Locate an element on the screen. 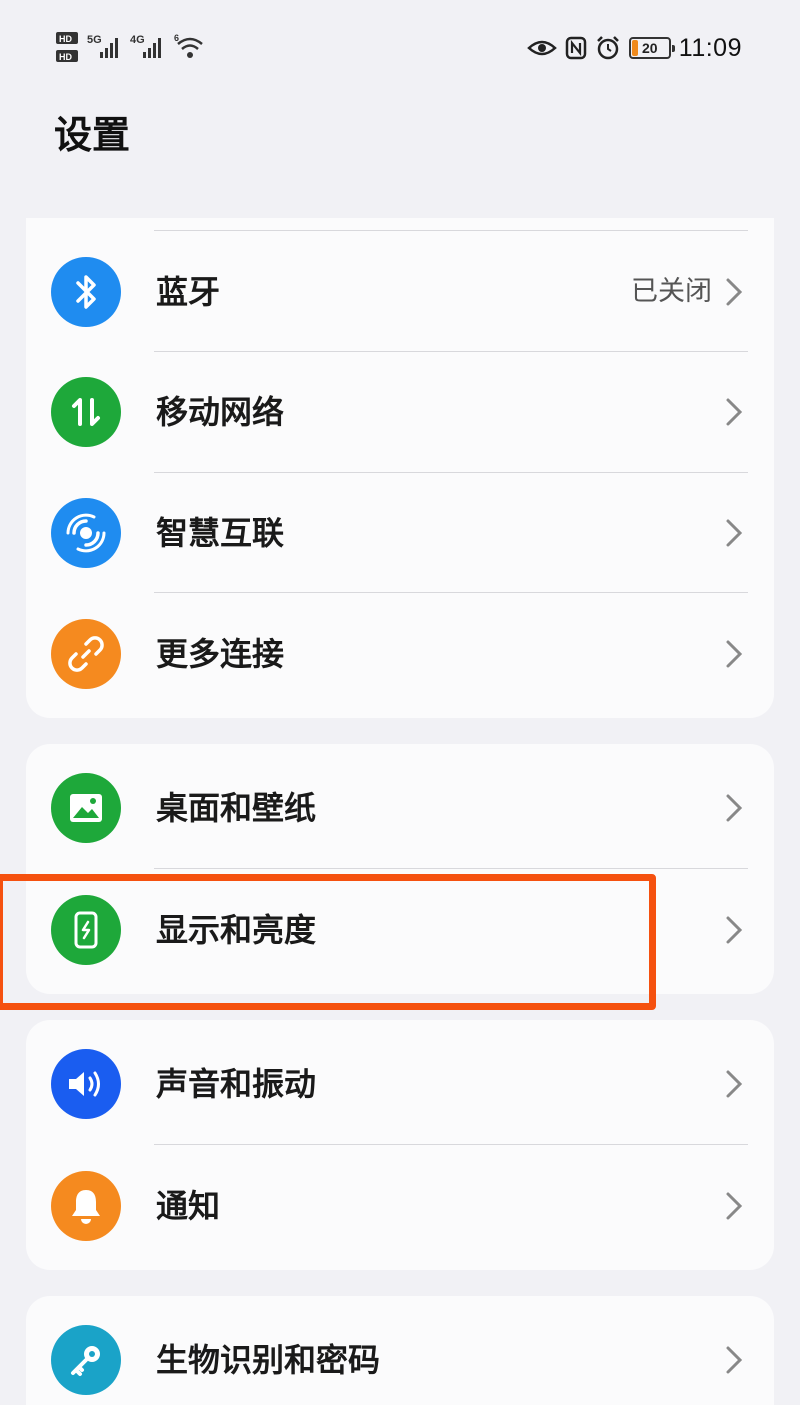 This screenshot has height=1405, width=800. settings-item-label: 桌面和壁纸 is located at coordinates (236, 808).